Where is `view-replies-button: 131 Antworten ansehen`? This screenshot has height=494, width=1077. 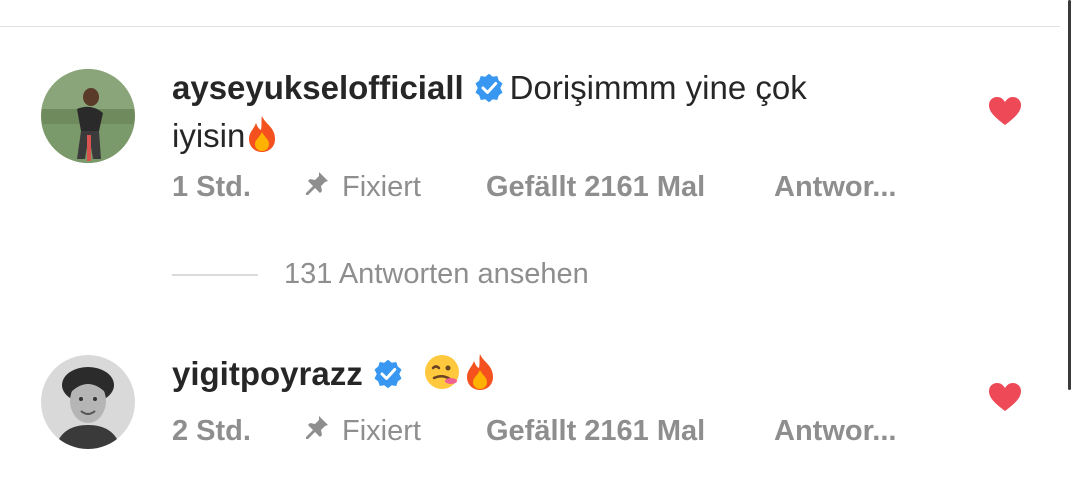 view-replies-button: 131 Antworten ansehen is located at coordinates (380, 274).